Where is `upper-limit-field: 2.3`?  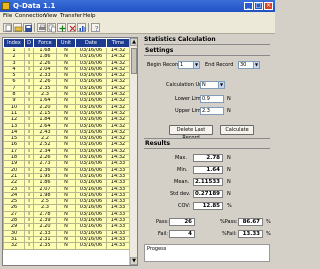 upper-limit-field: 2.3 is located at coordinates (212, 111).